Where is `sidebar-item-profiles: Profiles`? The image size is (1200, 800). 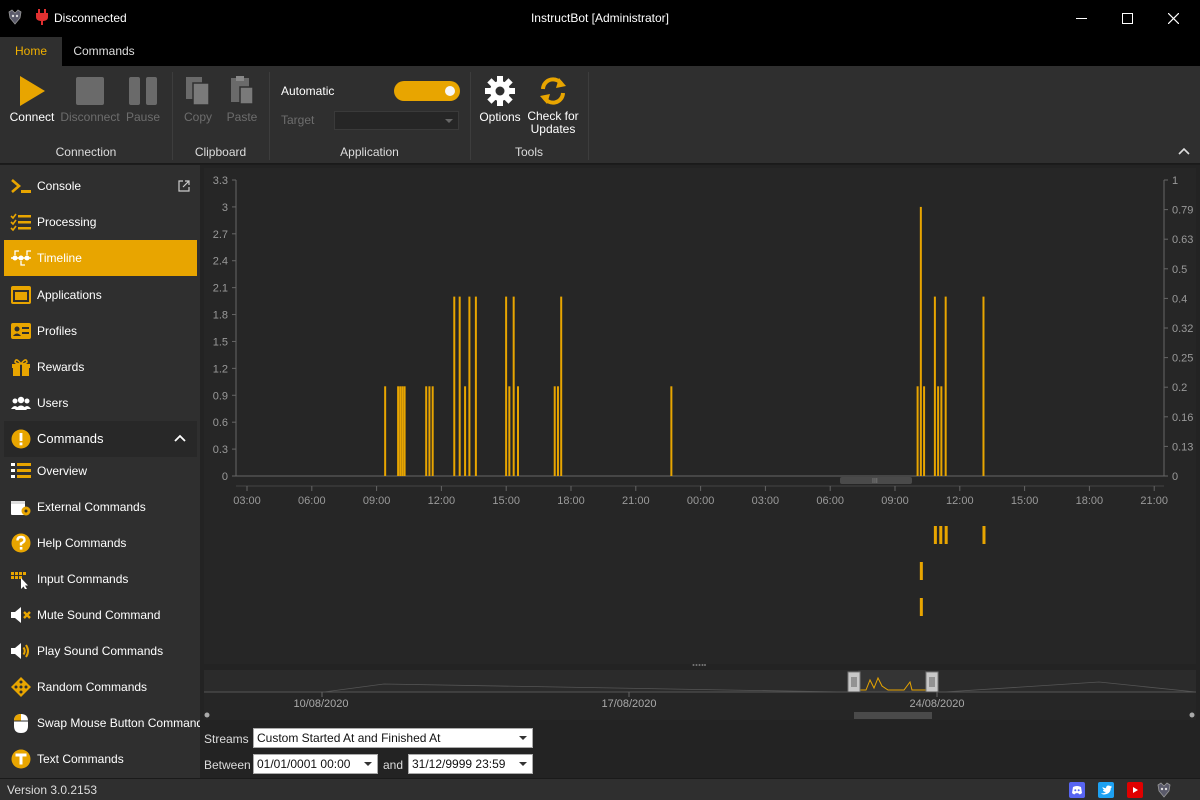
sidebar-item-profiles: Profiles is located at coordinates (100, 331).